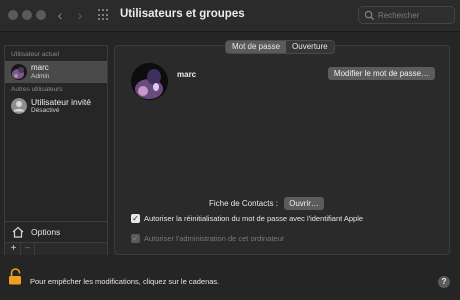 The width and height of the screenshot is (460, 300). I want to click on sidebar-item-name: marc, so click(40, 67).